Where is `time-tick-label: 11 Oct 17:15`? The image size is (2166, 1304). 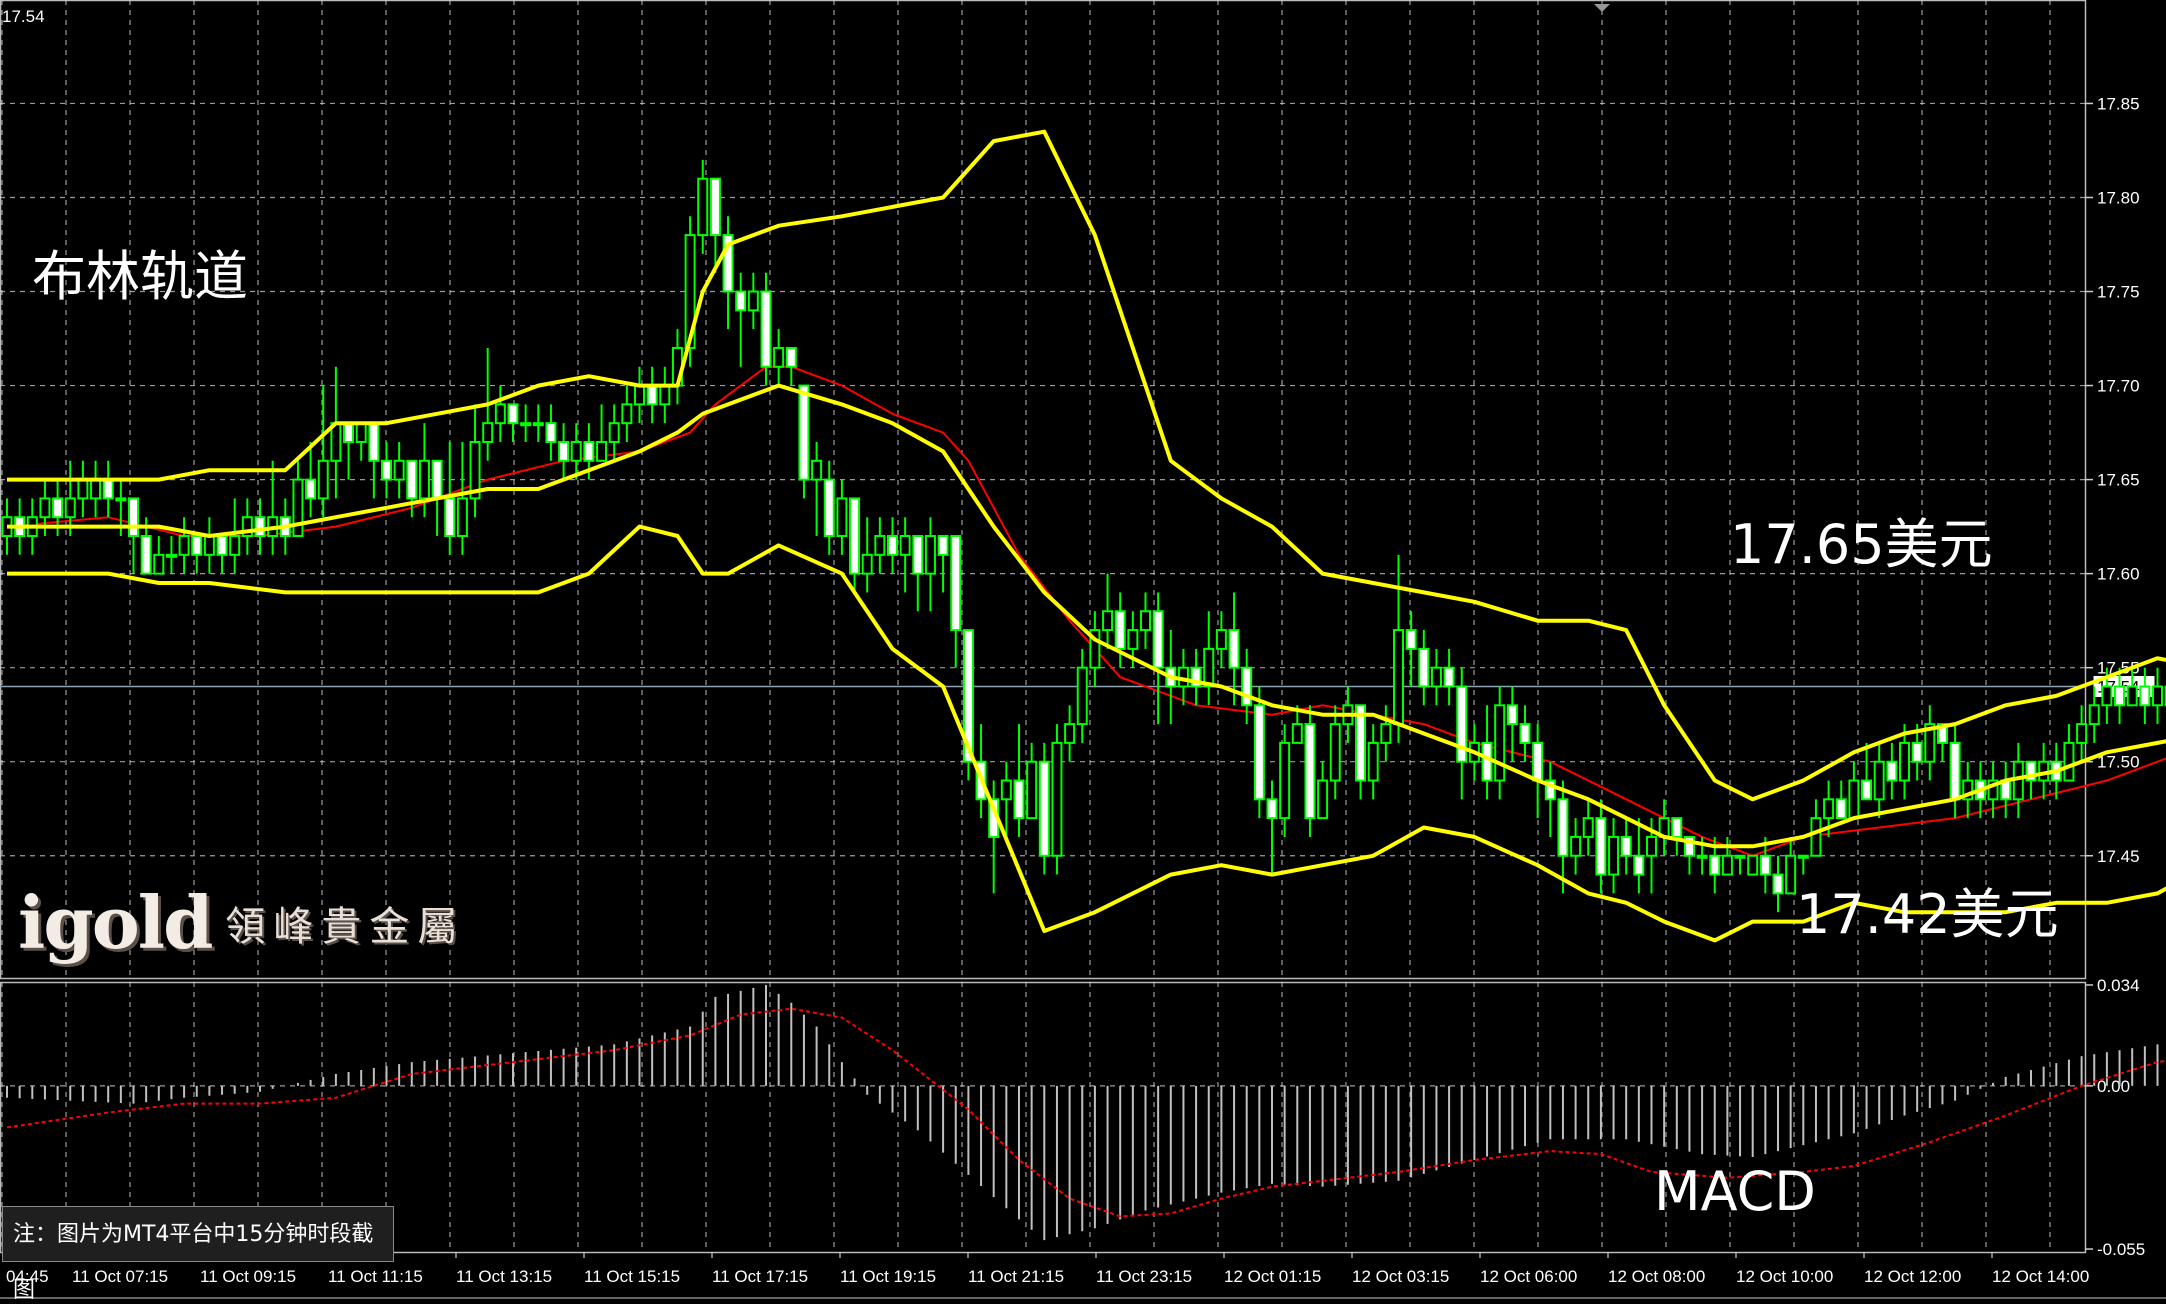 time-tick-label: 11 Oct 17:15 is located at coordinates (760, 1276).